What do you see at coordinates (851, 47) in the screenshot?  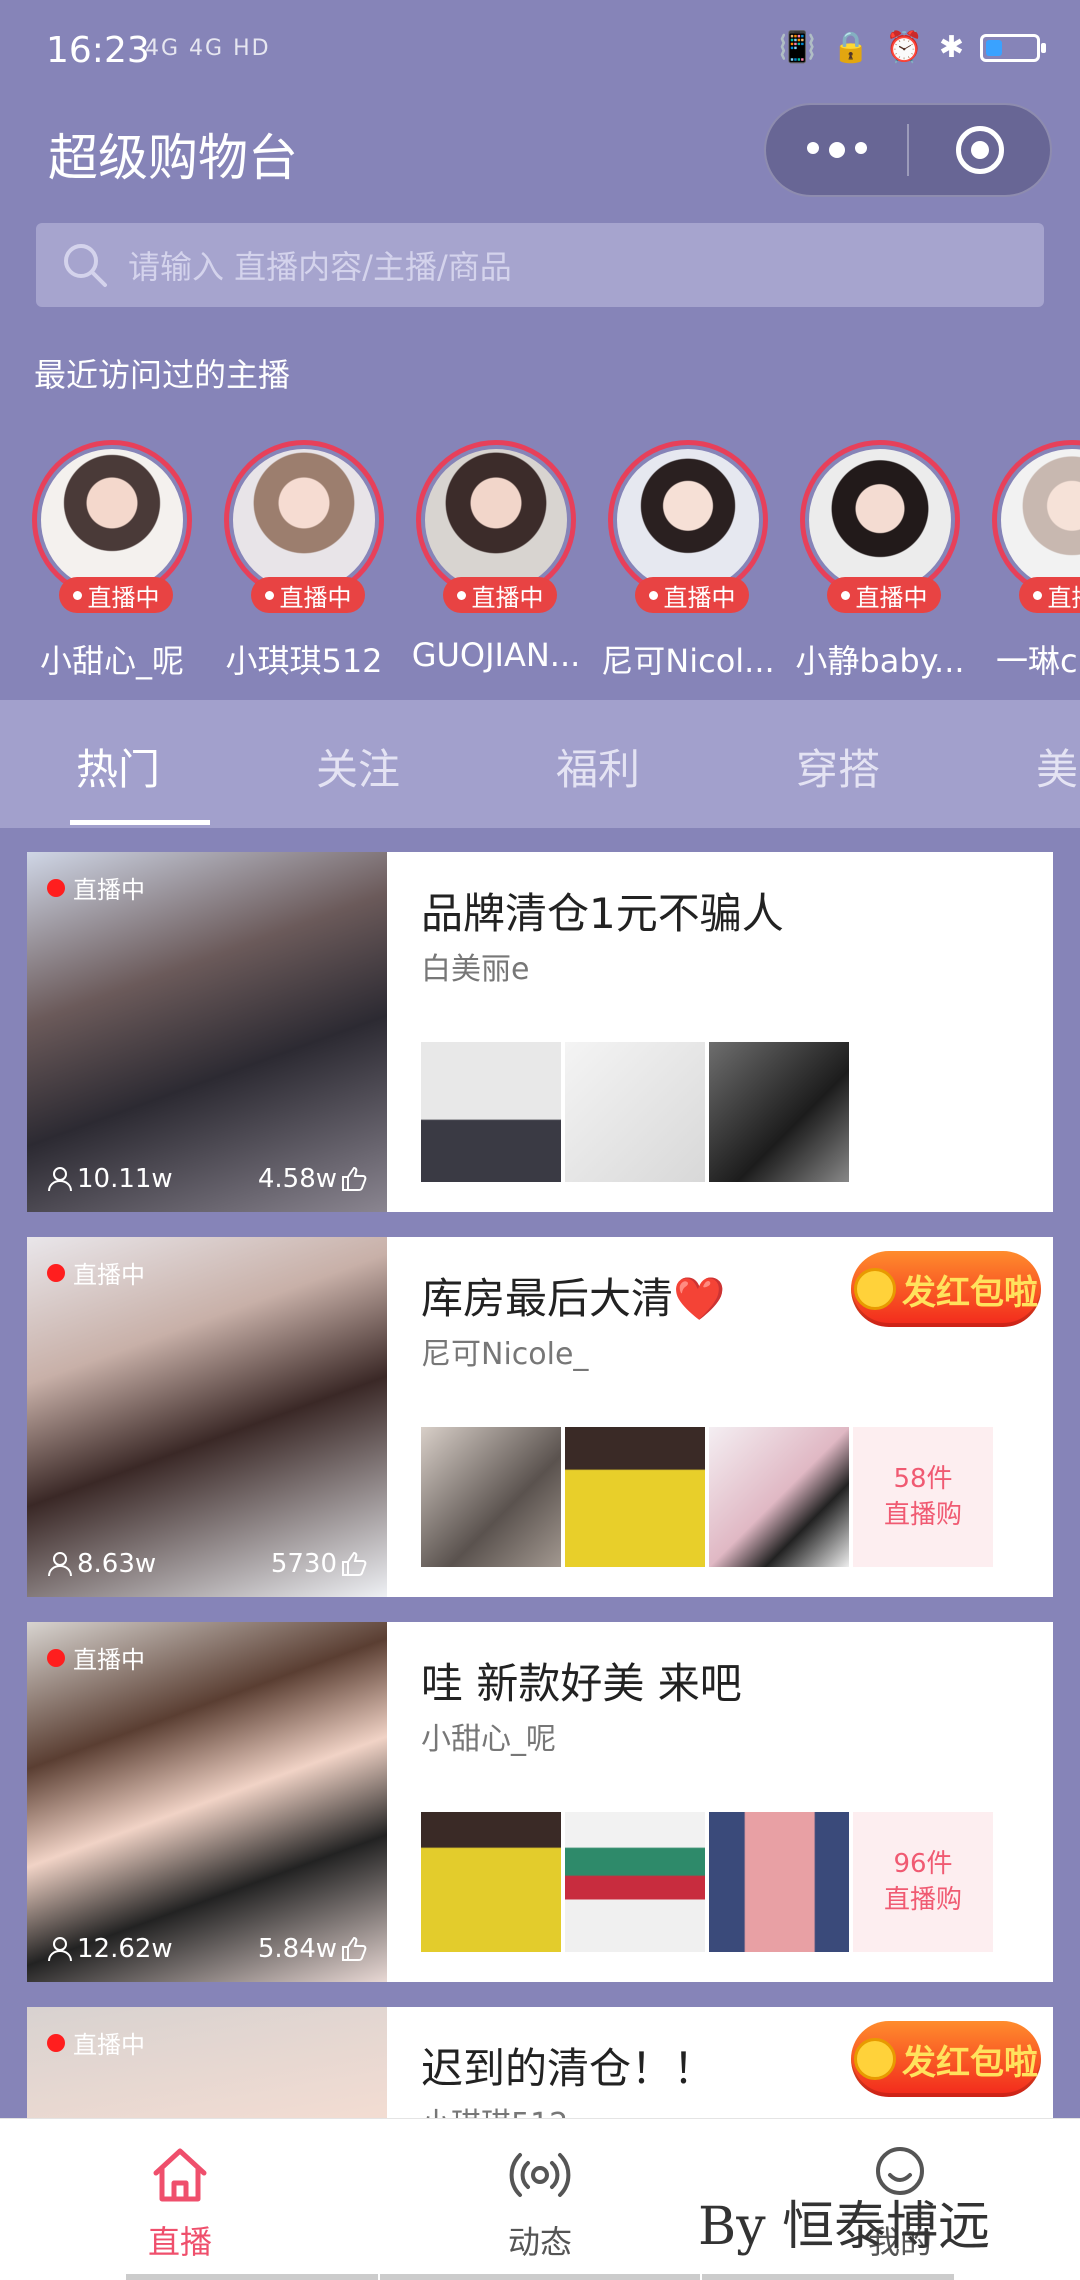 I see `lock-rotation-icon: 🔒` at bounding box center [851, 47].